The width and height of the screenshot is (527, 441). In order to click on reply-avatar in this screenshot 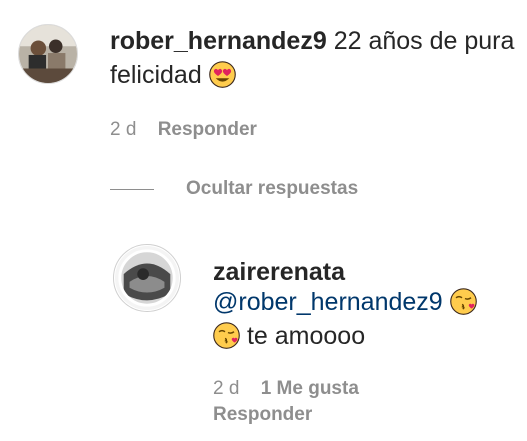, I will do `click(147, 278)`.